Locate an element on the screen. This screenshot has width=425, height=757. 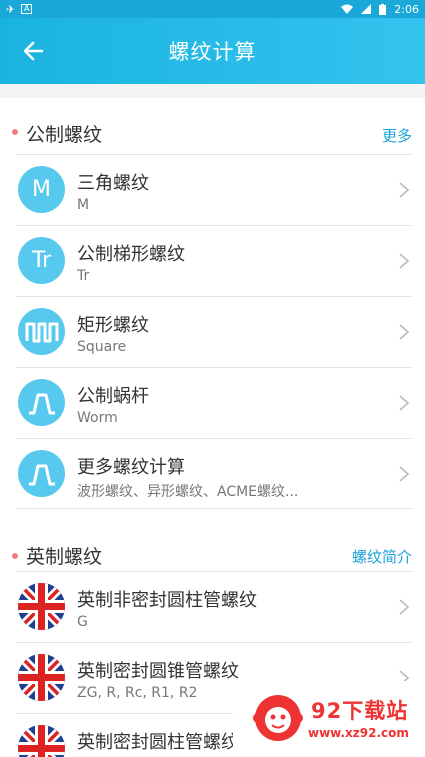
app-bar: 螺纹计算 is located at coordinates (212, 51).